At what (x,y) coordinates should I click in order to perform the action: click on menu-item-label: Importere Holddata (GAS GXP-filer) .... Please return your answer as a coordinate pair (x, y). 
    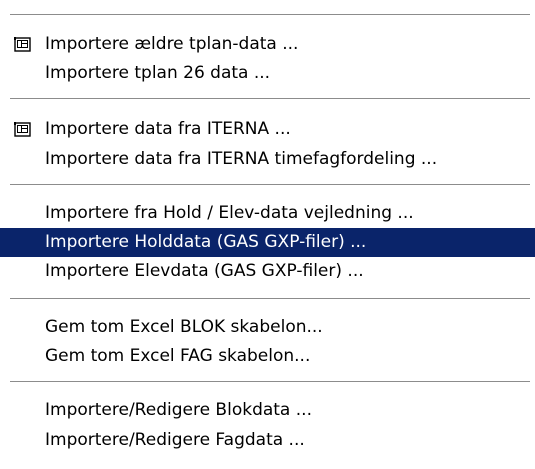
    Looking at the image, I should click on (206, 242).